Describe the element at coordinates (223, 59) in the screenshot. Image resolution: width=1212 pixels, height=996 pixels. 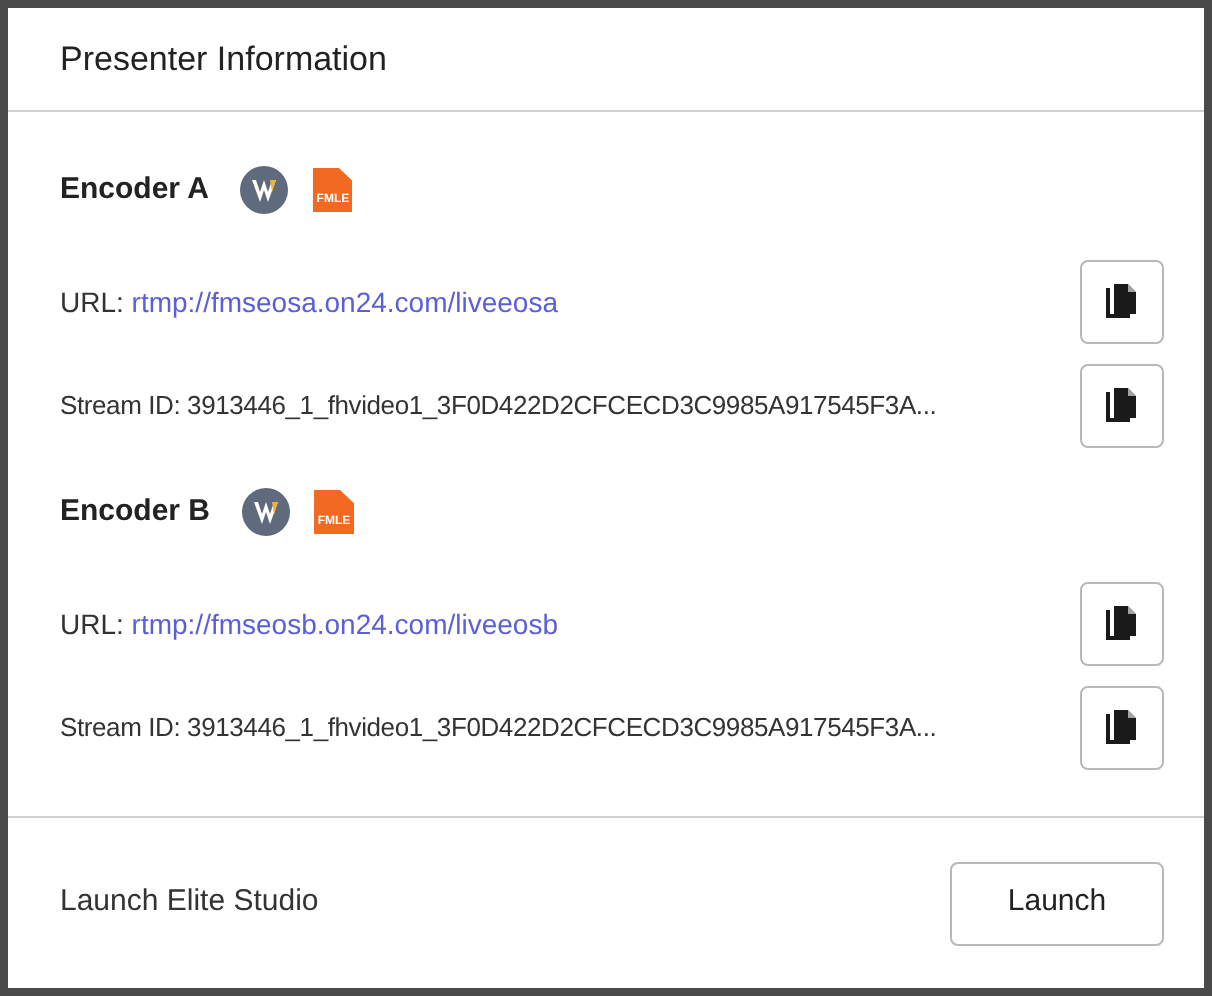
I see `dialog-title: Presenter Information` at that location.